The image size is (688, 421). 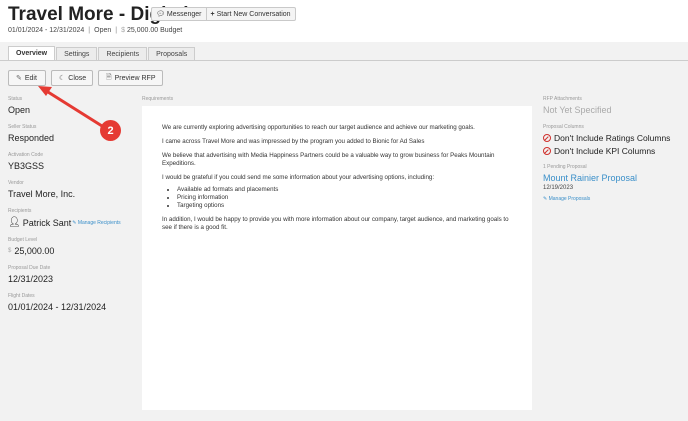 What do you see at coordinates (21, 296) in the screenshot?
I see `flight-dates-label: Flight Dates` at bounding box center [21, 296].